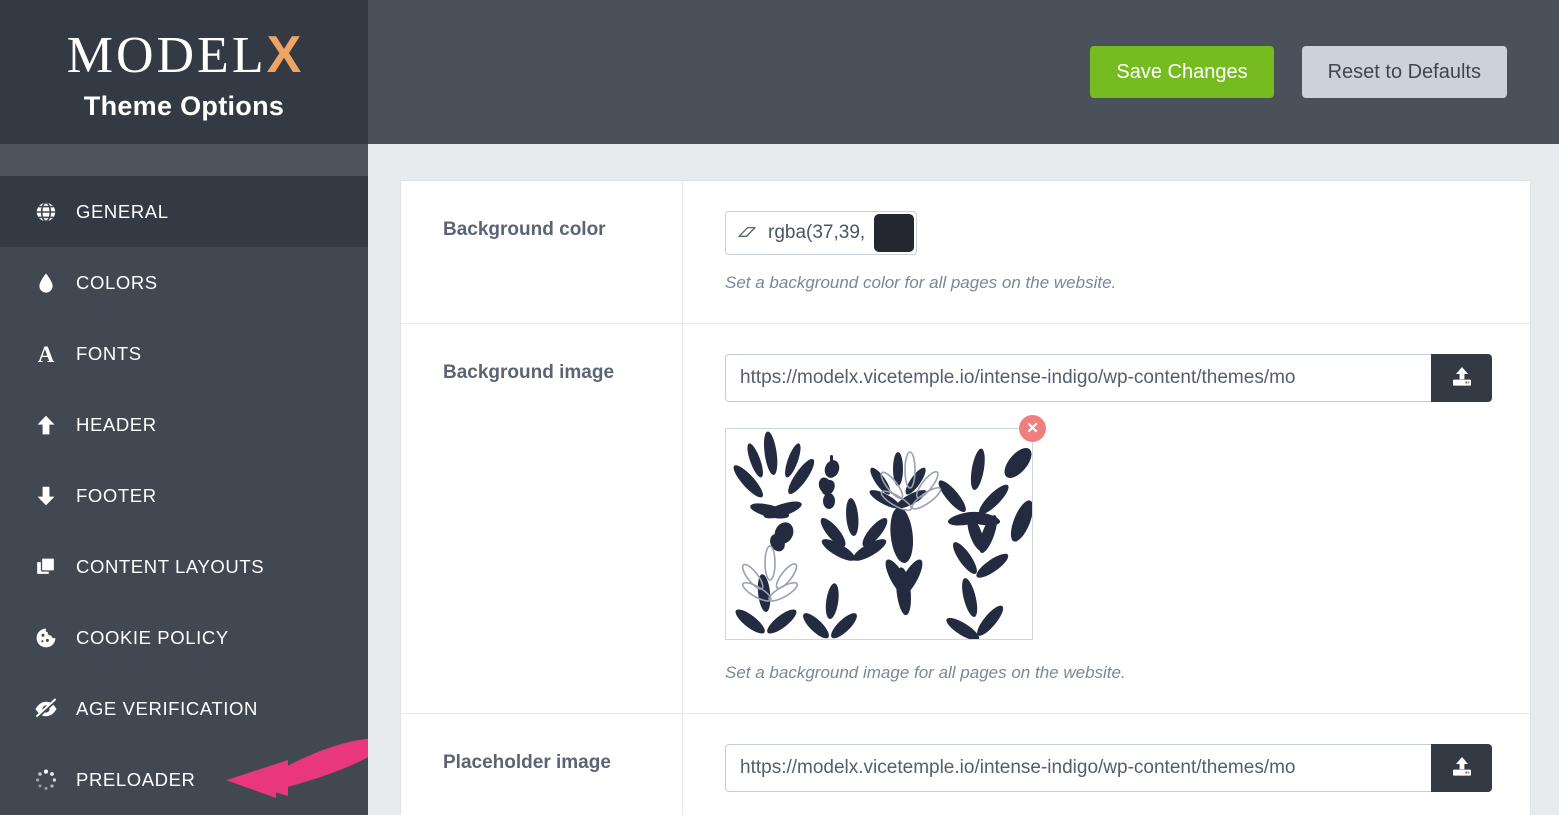  What do you see at coordinates (1078, 378) in the screenshot?
I see `background-image-url-input` at bounding box center [1078, 378].